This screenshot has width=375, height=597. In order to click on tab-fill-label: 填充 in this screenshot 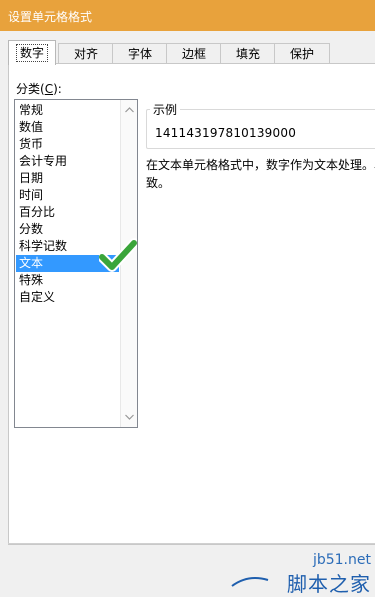, I will do `click(247, 54)`.